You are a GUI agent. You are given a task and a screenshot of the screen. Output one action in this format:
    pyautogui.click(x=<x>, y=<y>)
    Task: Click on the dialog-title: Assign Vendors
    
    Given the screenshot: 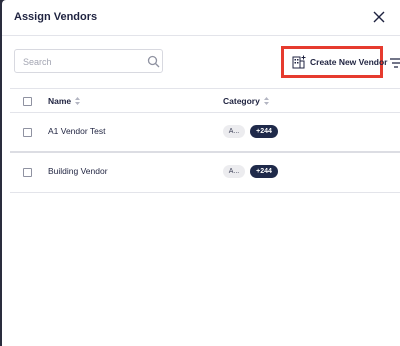 What is the action you would take?
    pyautogui.click(x=56, y=17)
    